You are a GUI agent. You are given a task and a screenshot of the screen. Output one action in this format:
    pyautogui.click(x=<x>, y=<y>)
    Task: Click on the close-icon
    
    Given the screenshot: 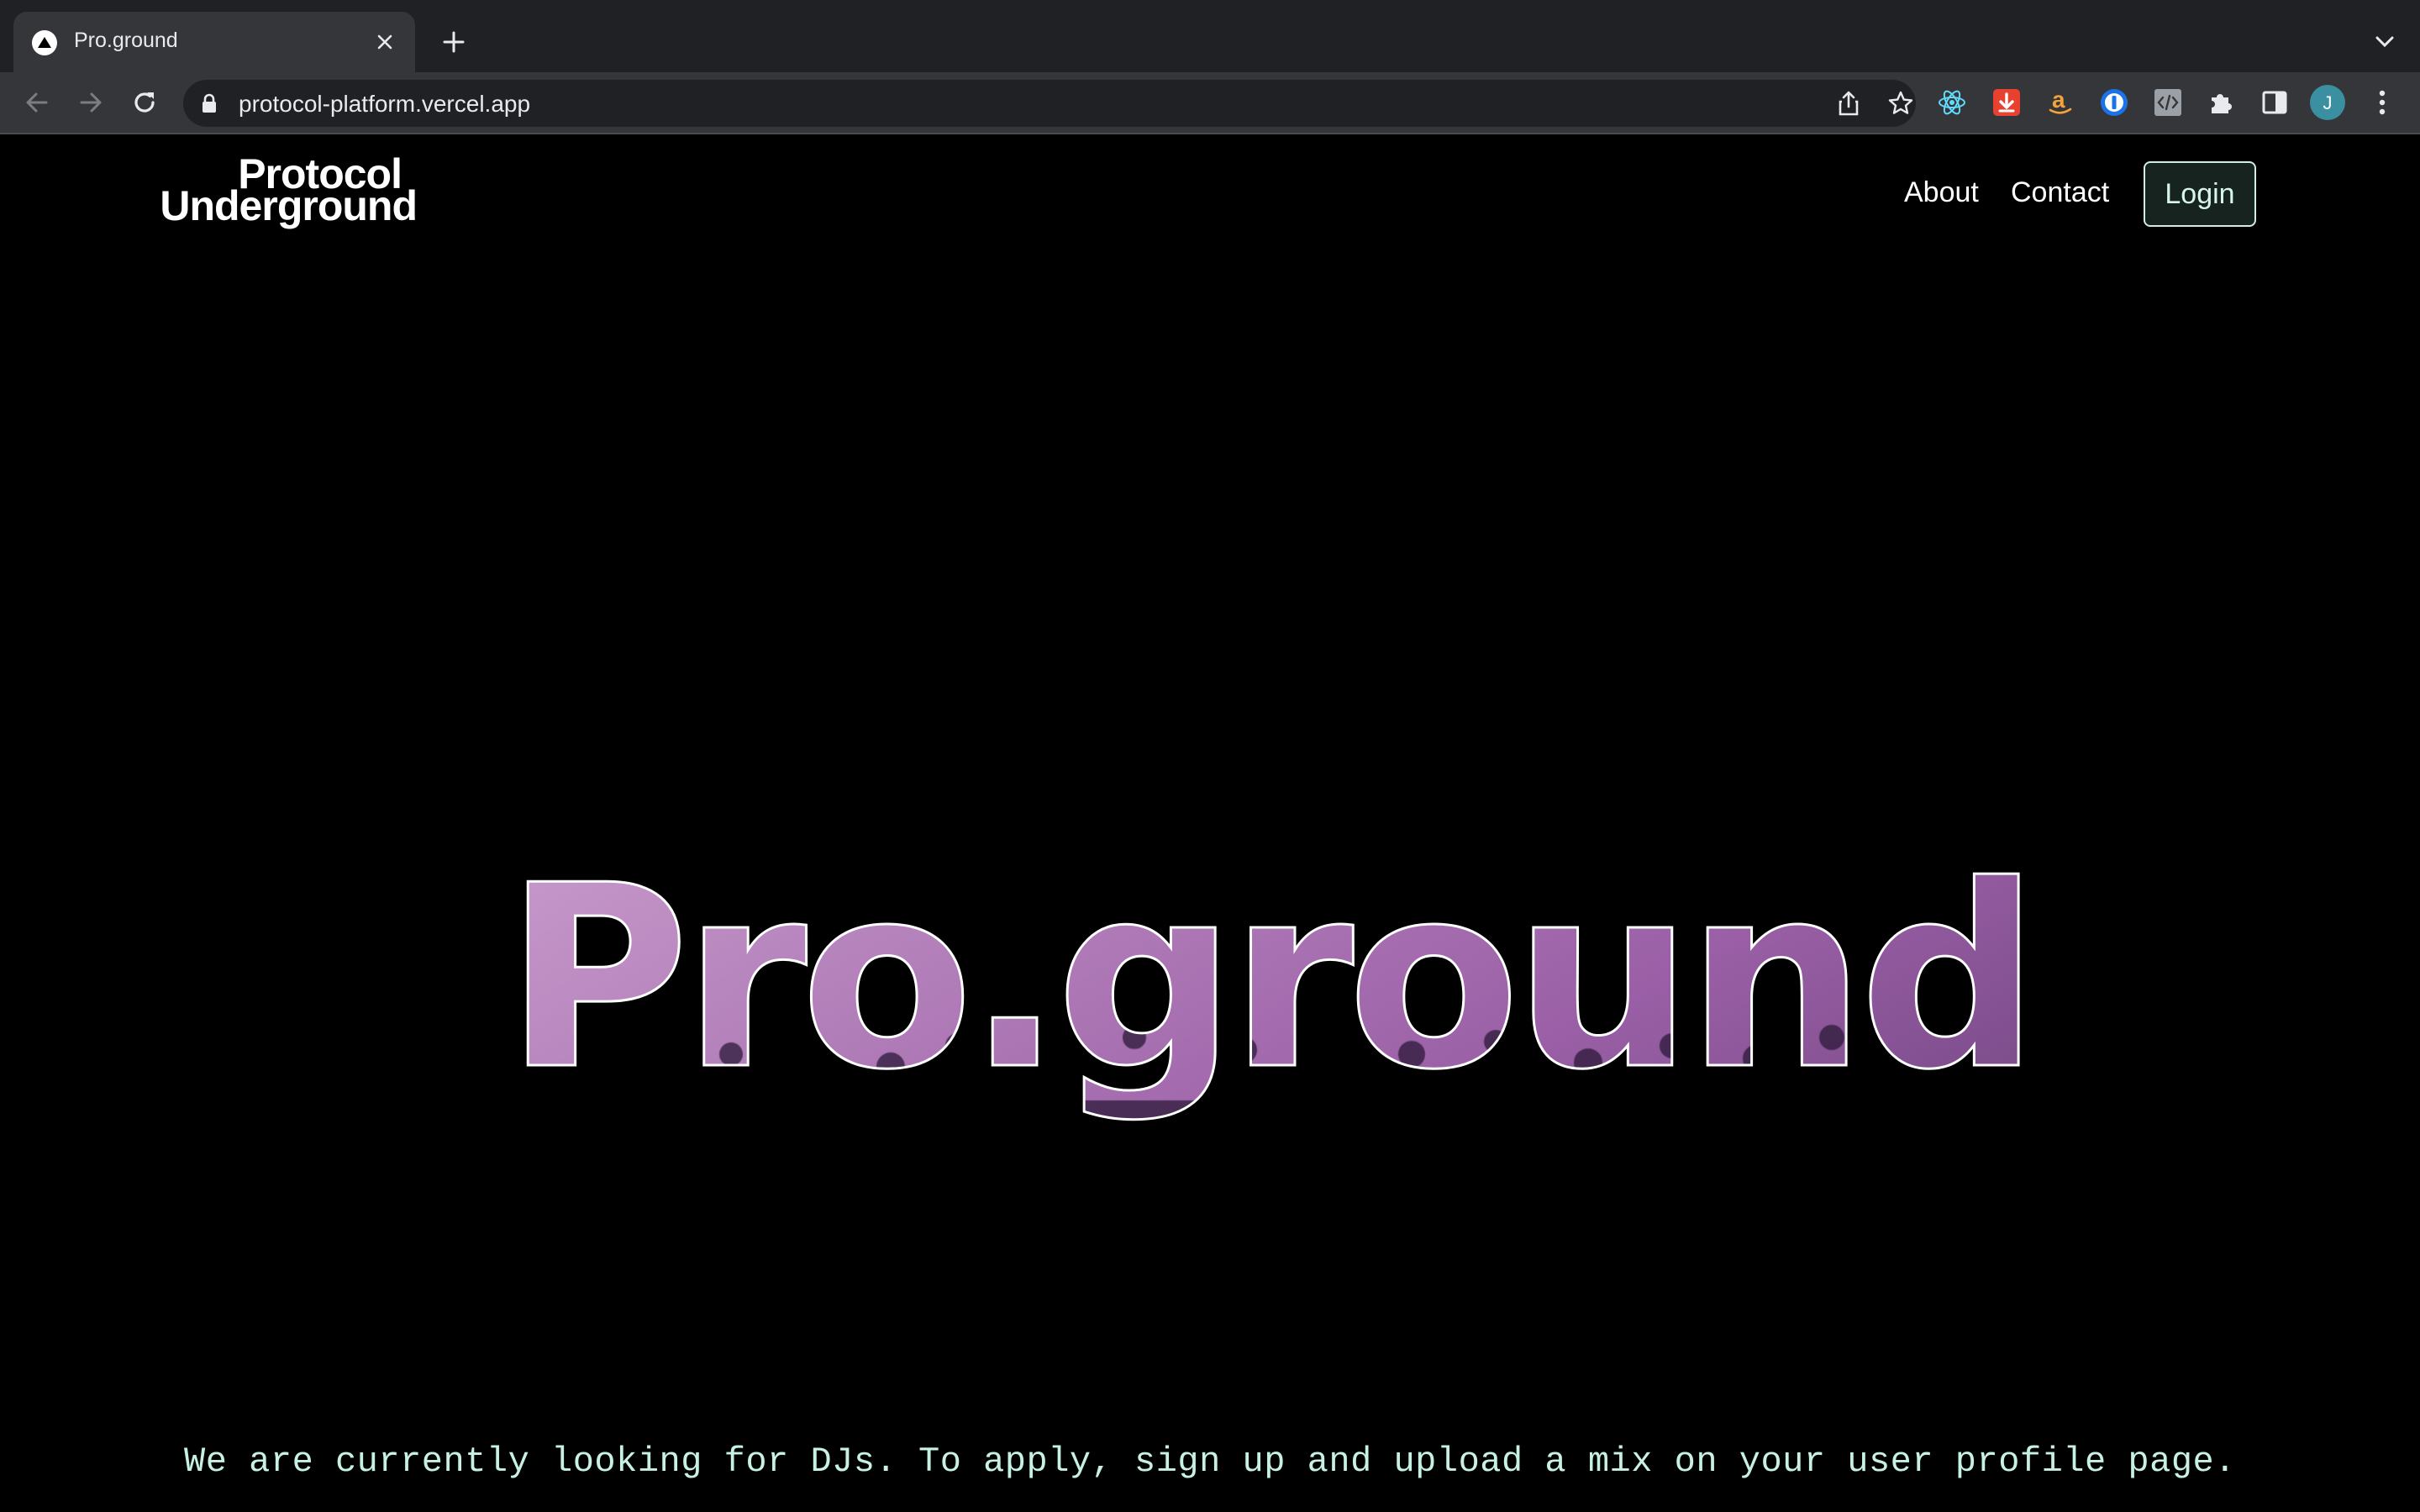 What is the action you would take?
    pyautogui.click(x=384, y=42)
    